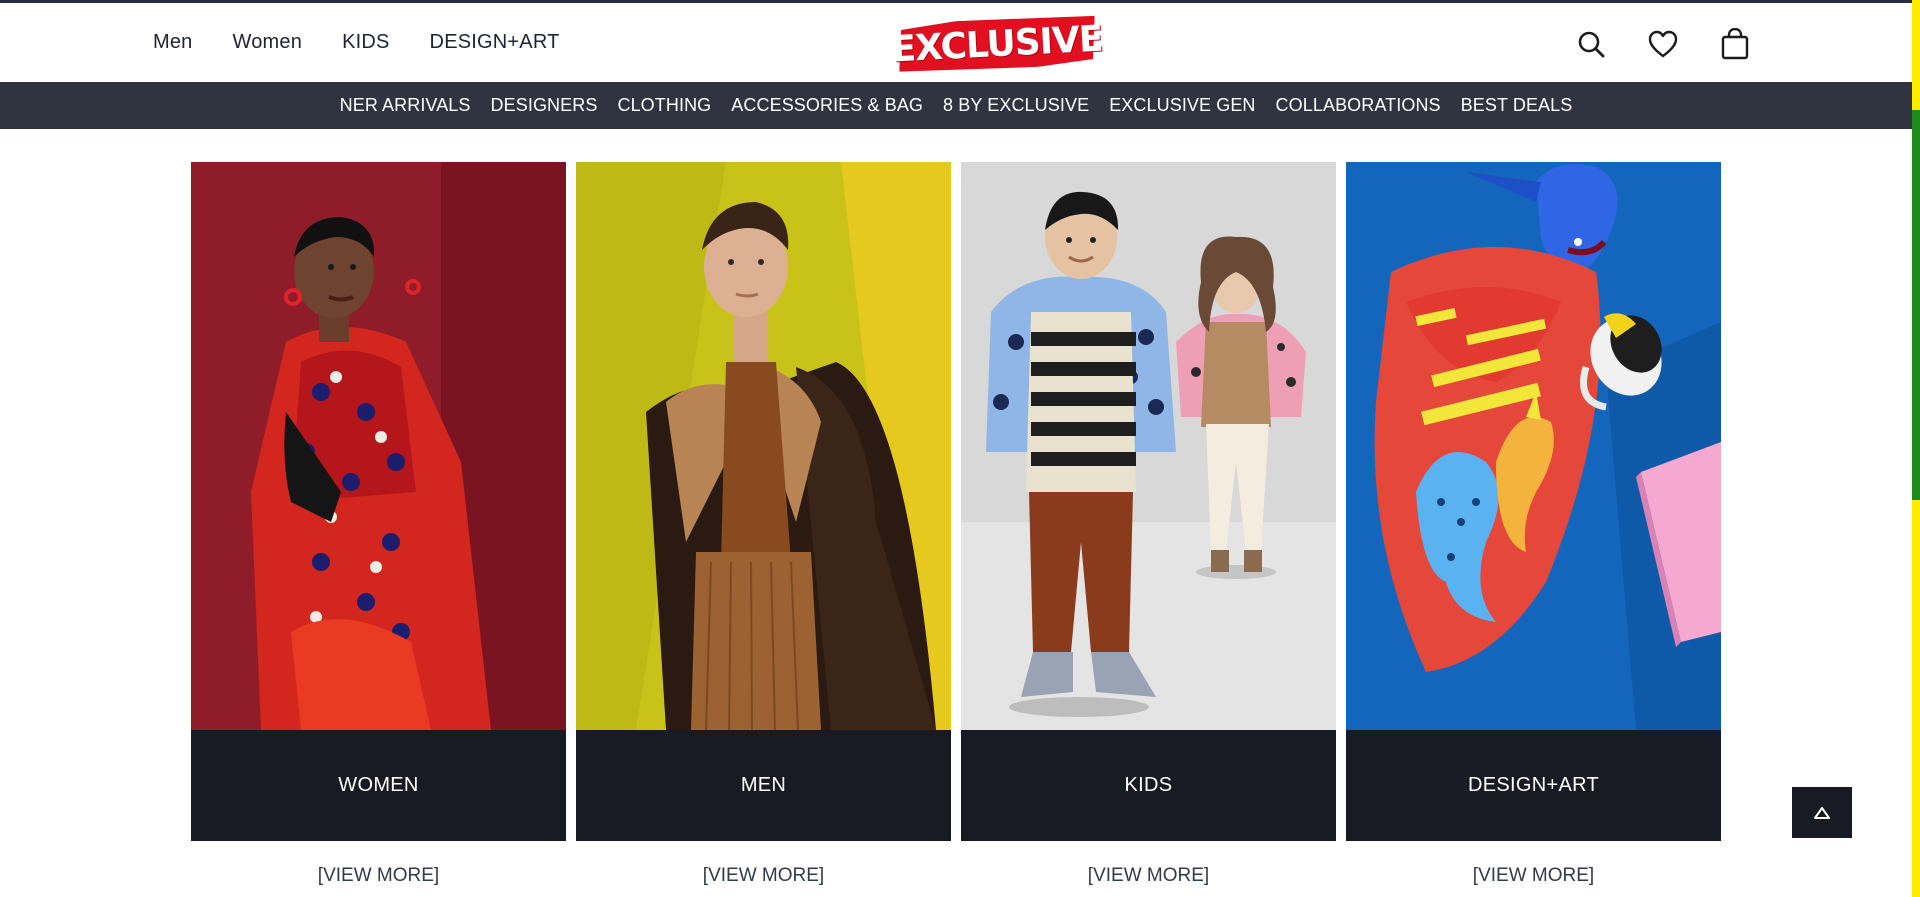  I want to click on women-view-more-link: [VIEW MORE], so click(378, 876).